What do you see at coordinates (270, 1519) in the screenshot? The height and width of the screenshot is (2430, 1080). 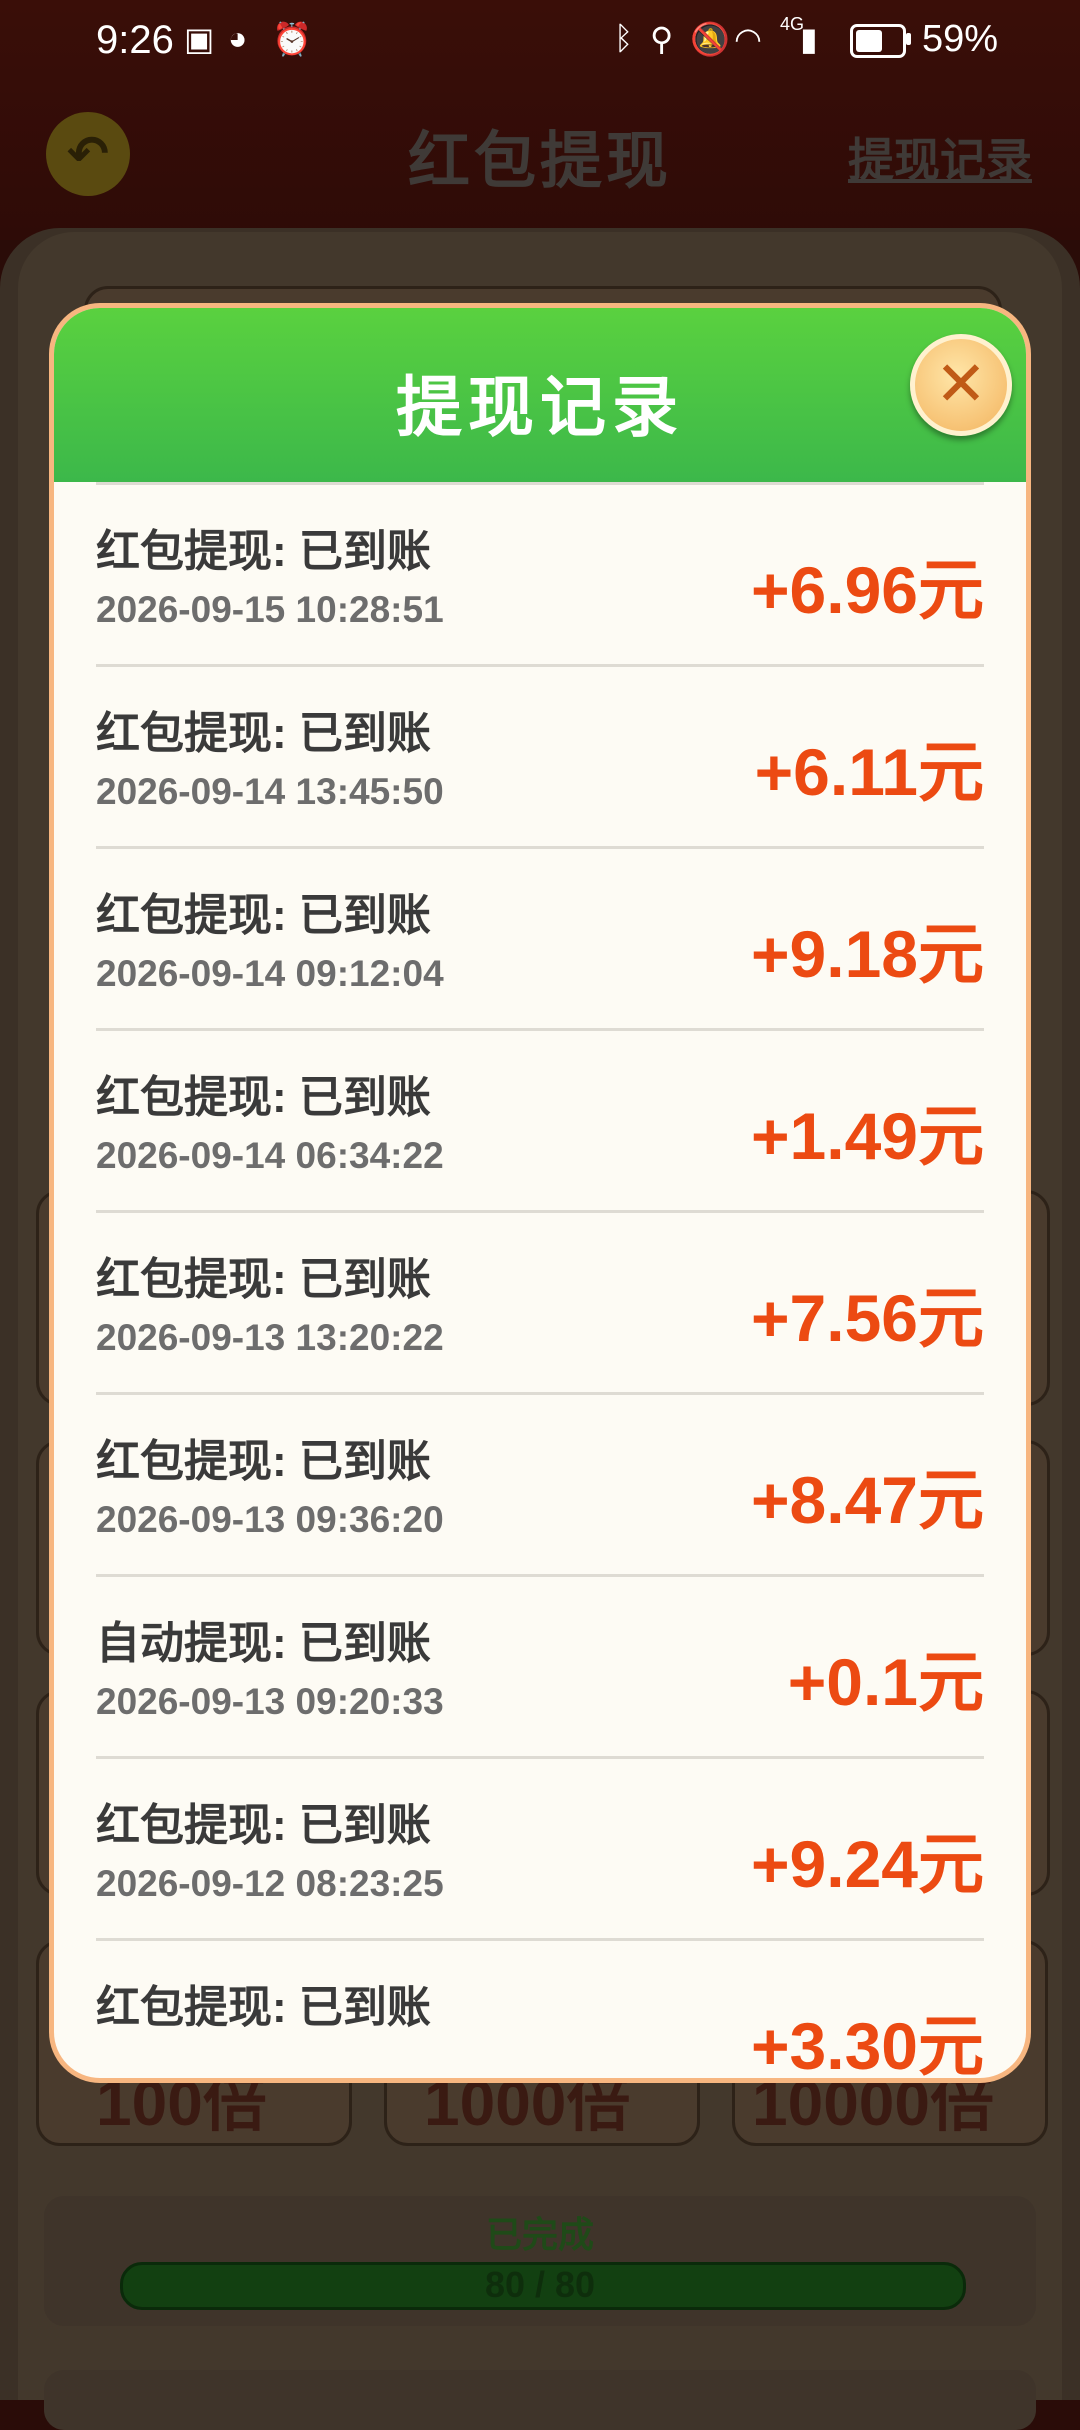 I see `record-time: 2026-09-13 09:36:20` at bounding box center [270, 1519].